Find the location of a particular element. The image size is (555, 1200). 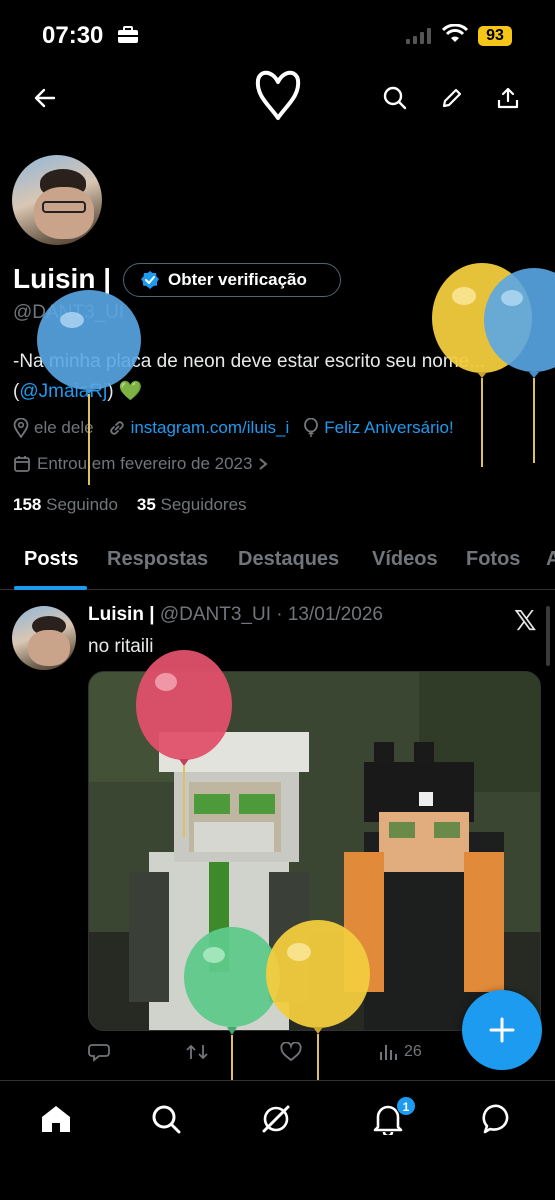

heart-icon is located at coordinates (291, 1052).